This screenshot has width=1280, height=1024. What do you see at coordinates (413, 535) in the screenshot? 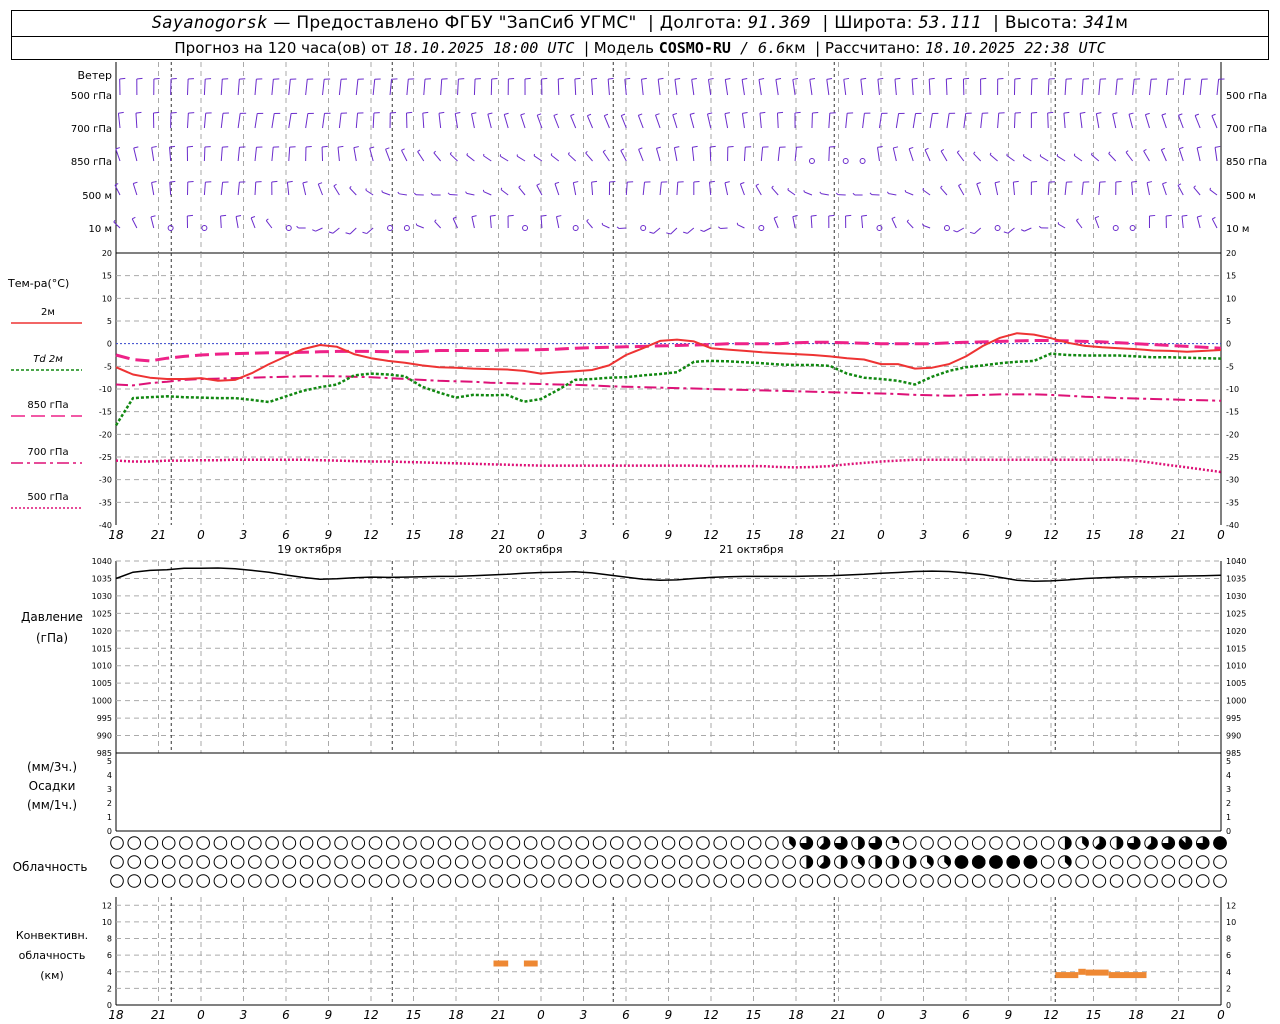
I see `time-tick-label: 15` at bounding box center [413, 535].